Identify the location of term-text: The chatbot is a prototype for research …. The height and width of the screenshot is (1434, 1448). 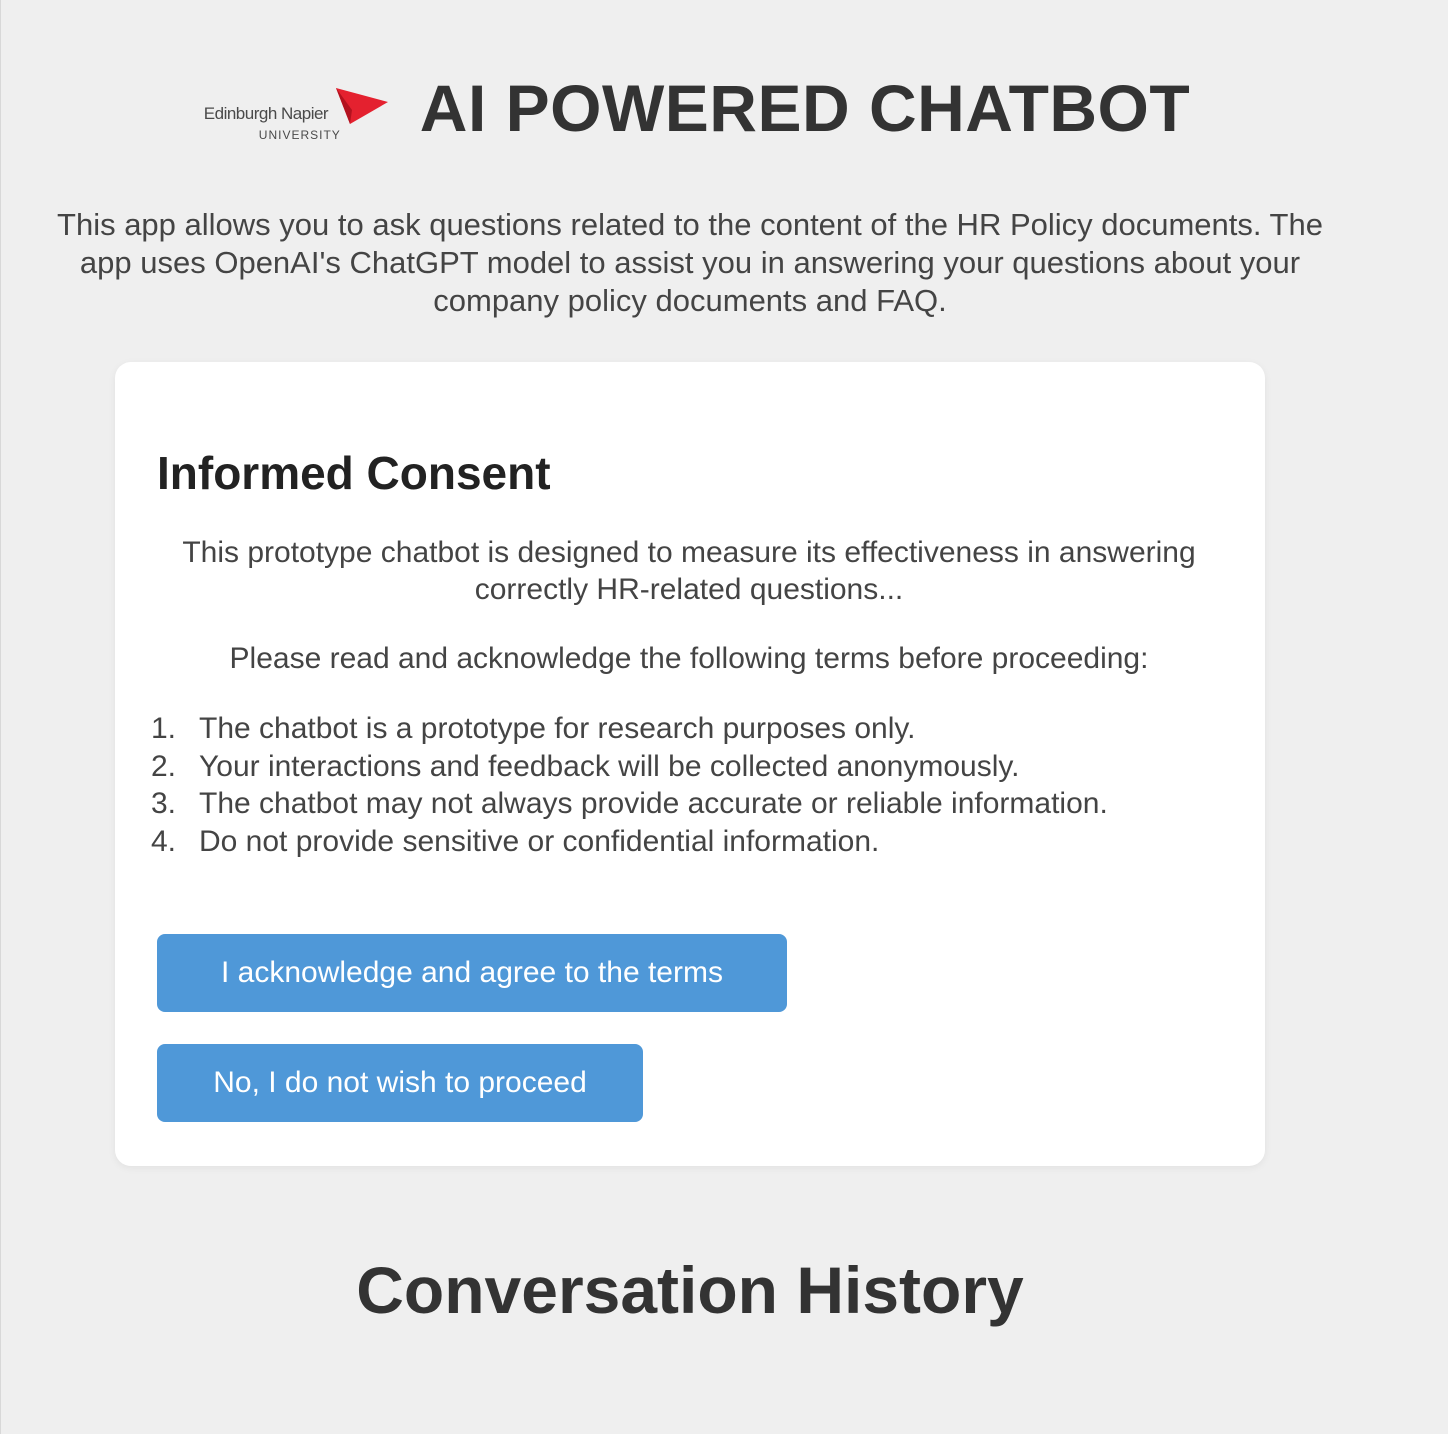
(557, 728).